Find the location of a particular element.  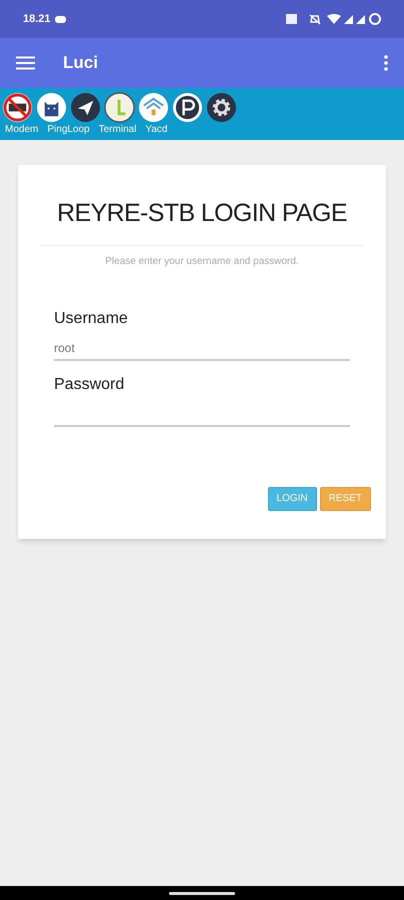

shortcut-label: Modem is located at coordinates (21, 130).